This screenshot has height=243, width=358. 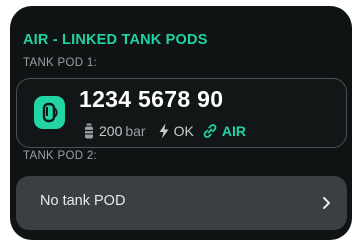 I want to click on tank-pod-1-id: 1234 5678 90, so click(x=151, y=99).